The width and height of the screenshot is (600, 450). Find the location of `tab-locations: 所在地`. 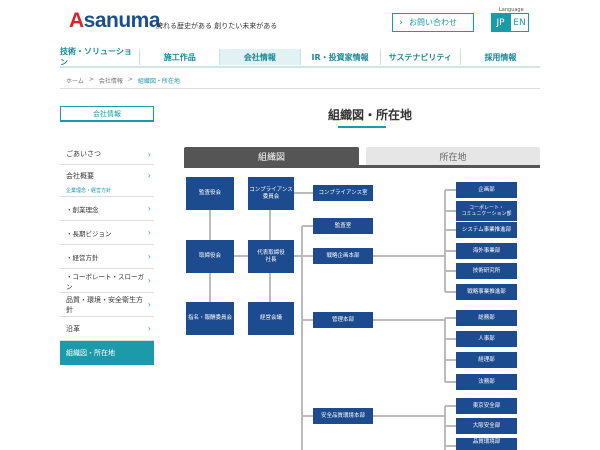

tab-locations: 所在地 is located at coordinates (453, 156).